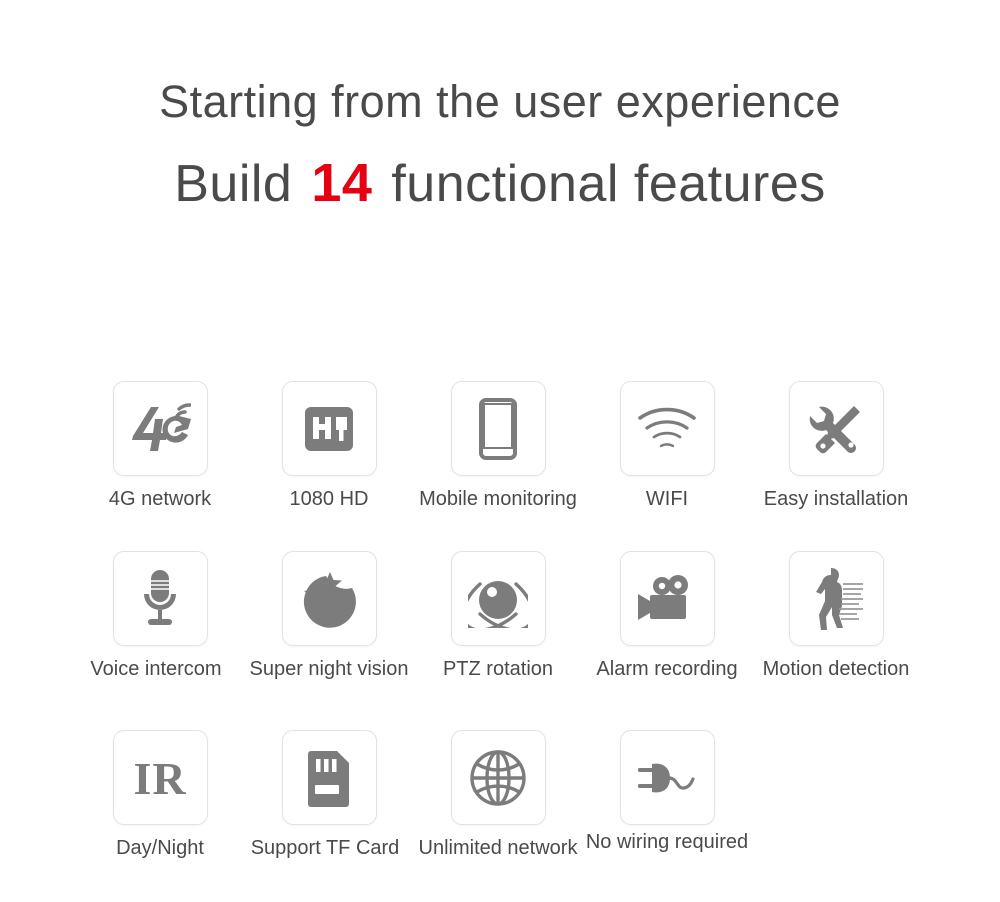 Image resolution: width=1000 pixels, height=902 pixels. I want to click on feature-label: Alarm recording, so click(667, 669).